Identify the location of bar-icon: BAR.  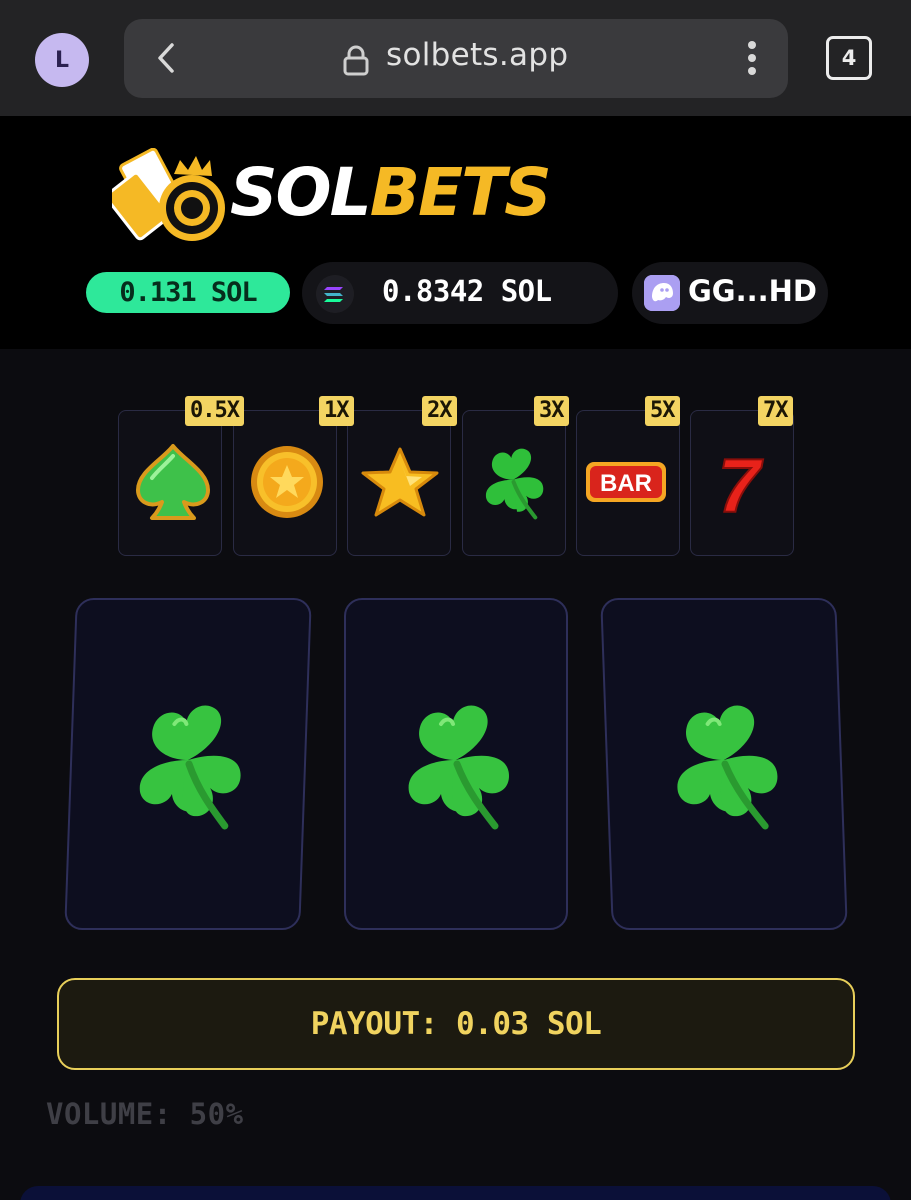
(626, 482).